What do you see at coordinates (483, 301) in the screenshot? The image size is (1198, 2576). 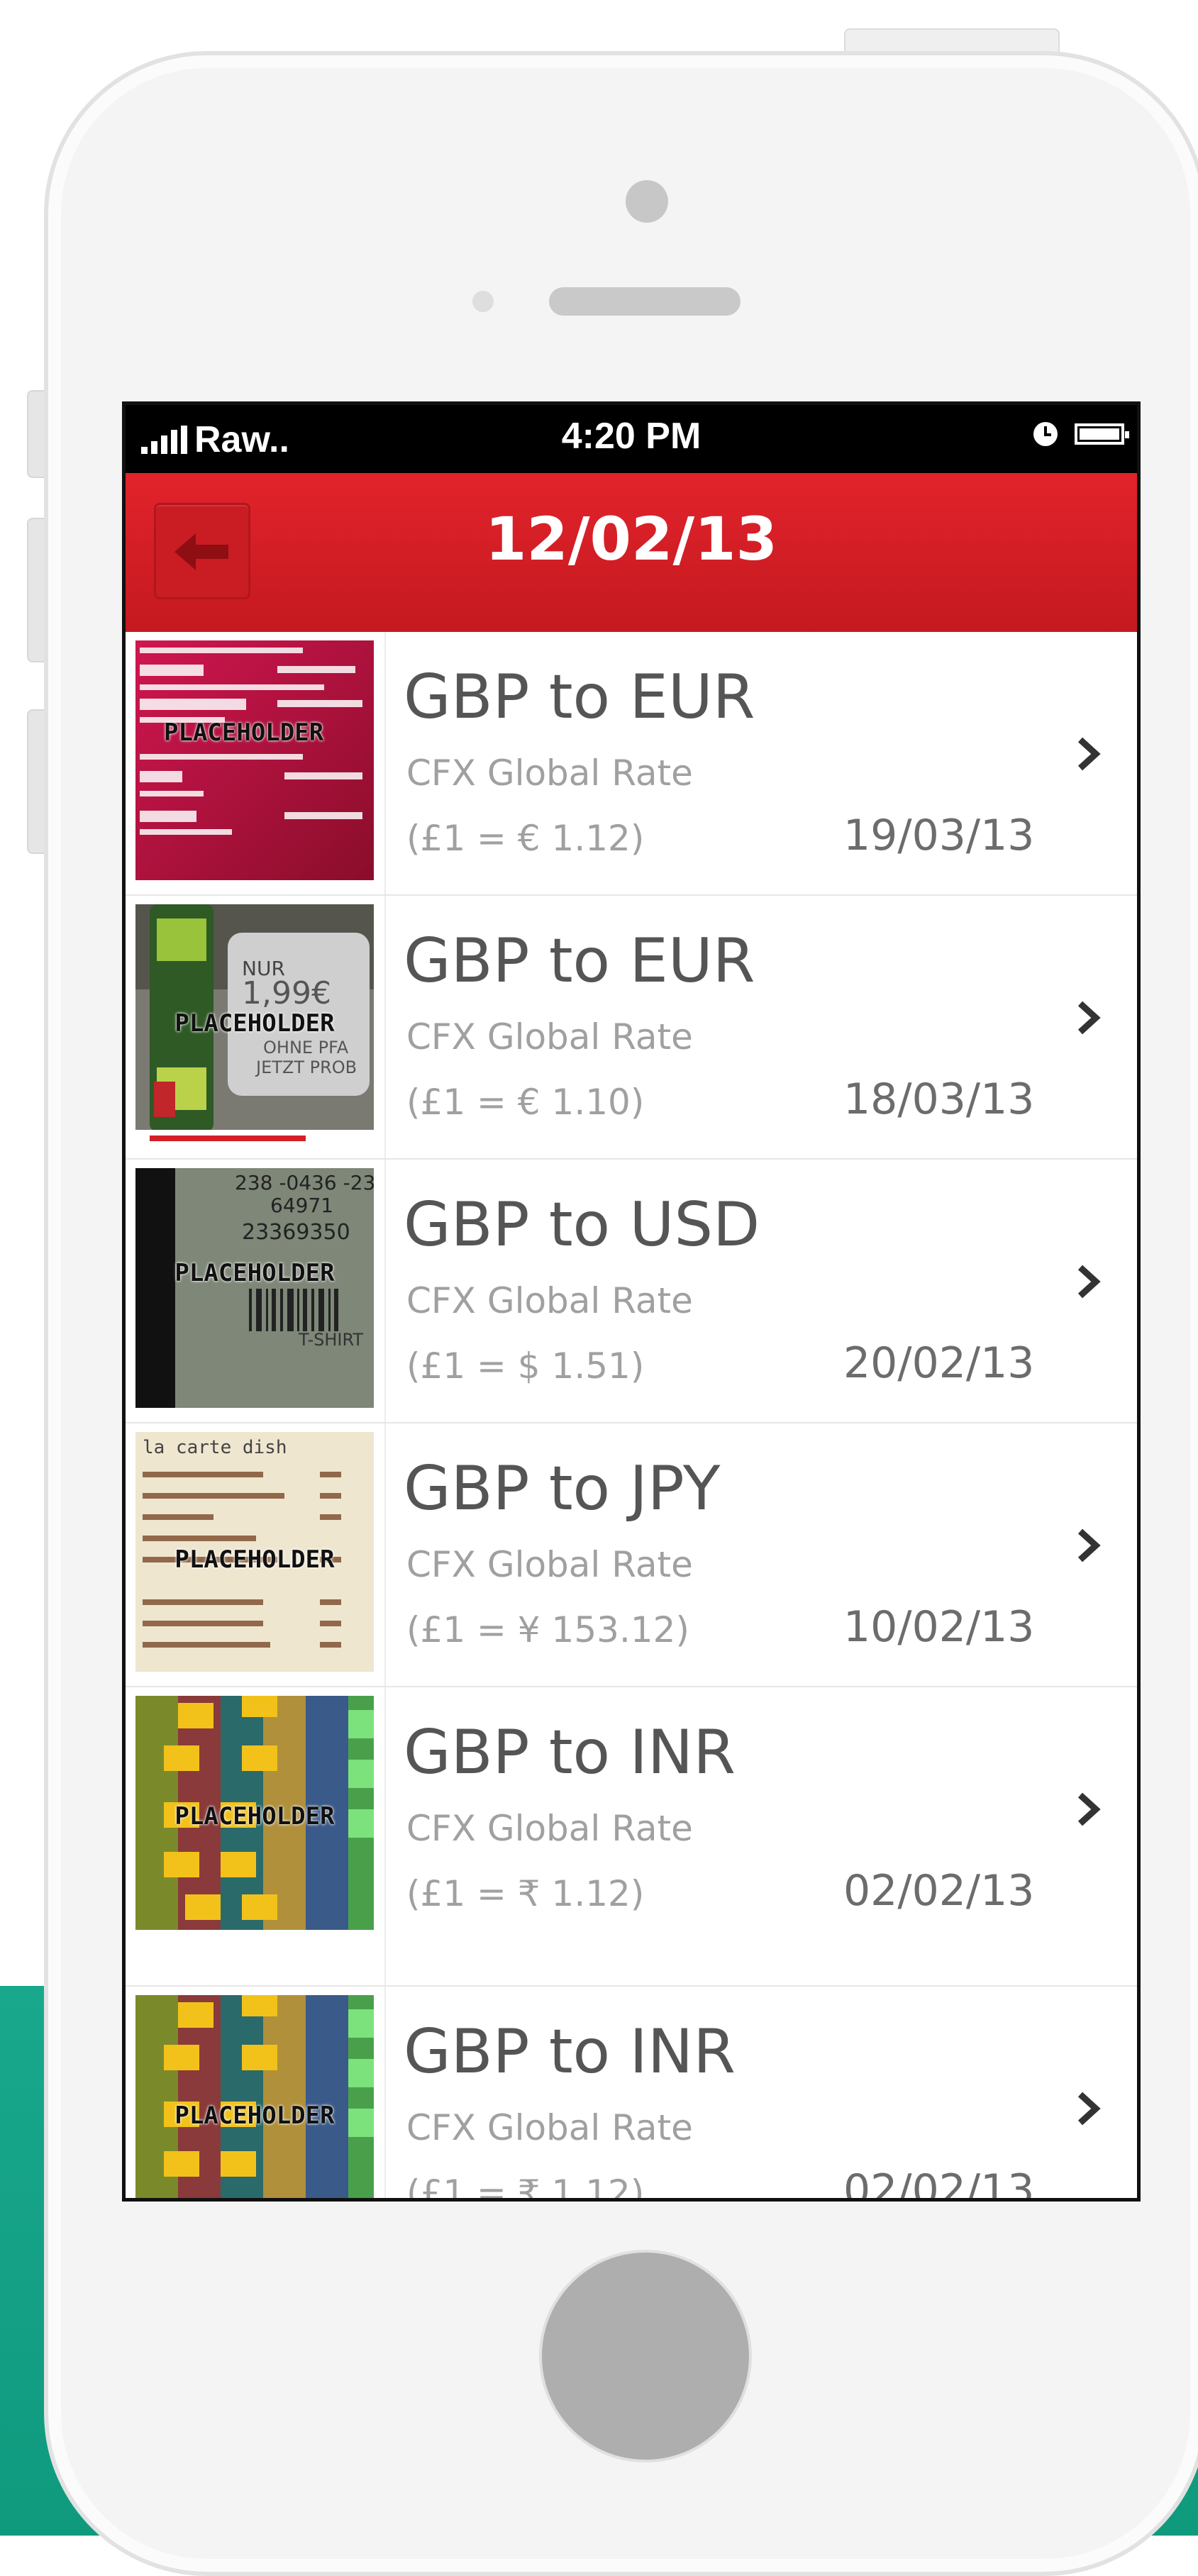 I see `proximity-sensor` at bounding box center [483, 301].